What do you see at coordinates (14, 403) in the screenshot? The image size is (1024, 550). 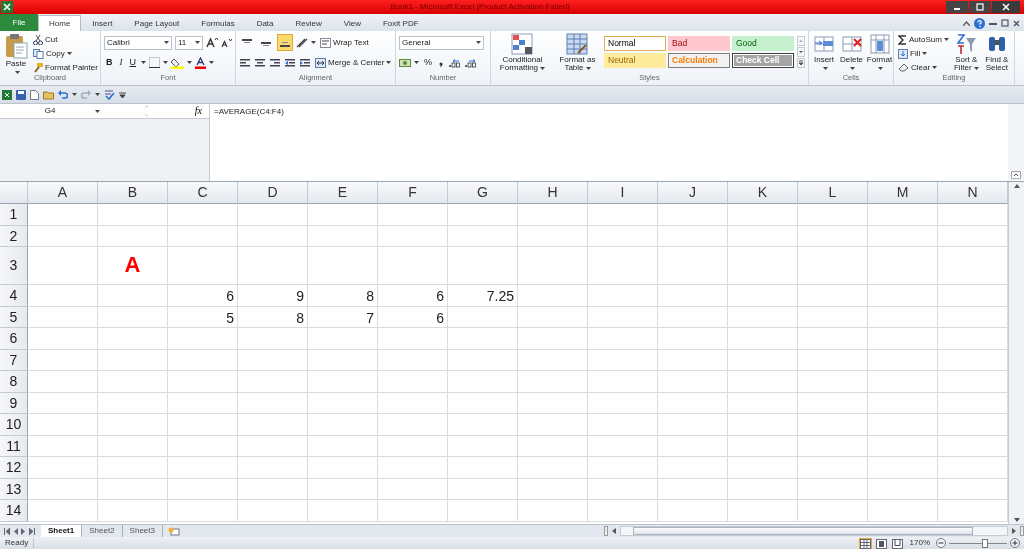 I see `row-header: 9` at bounding box center [14, 403].